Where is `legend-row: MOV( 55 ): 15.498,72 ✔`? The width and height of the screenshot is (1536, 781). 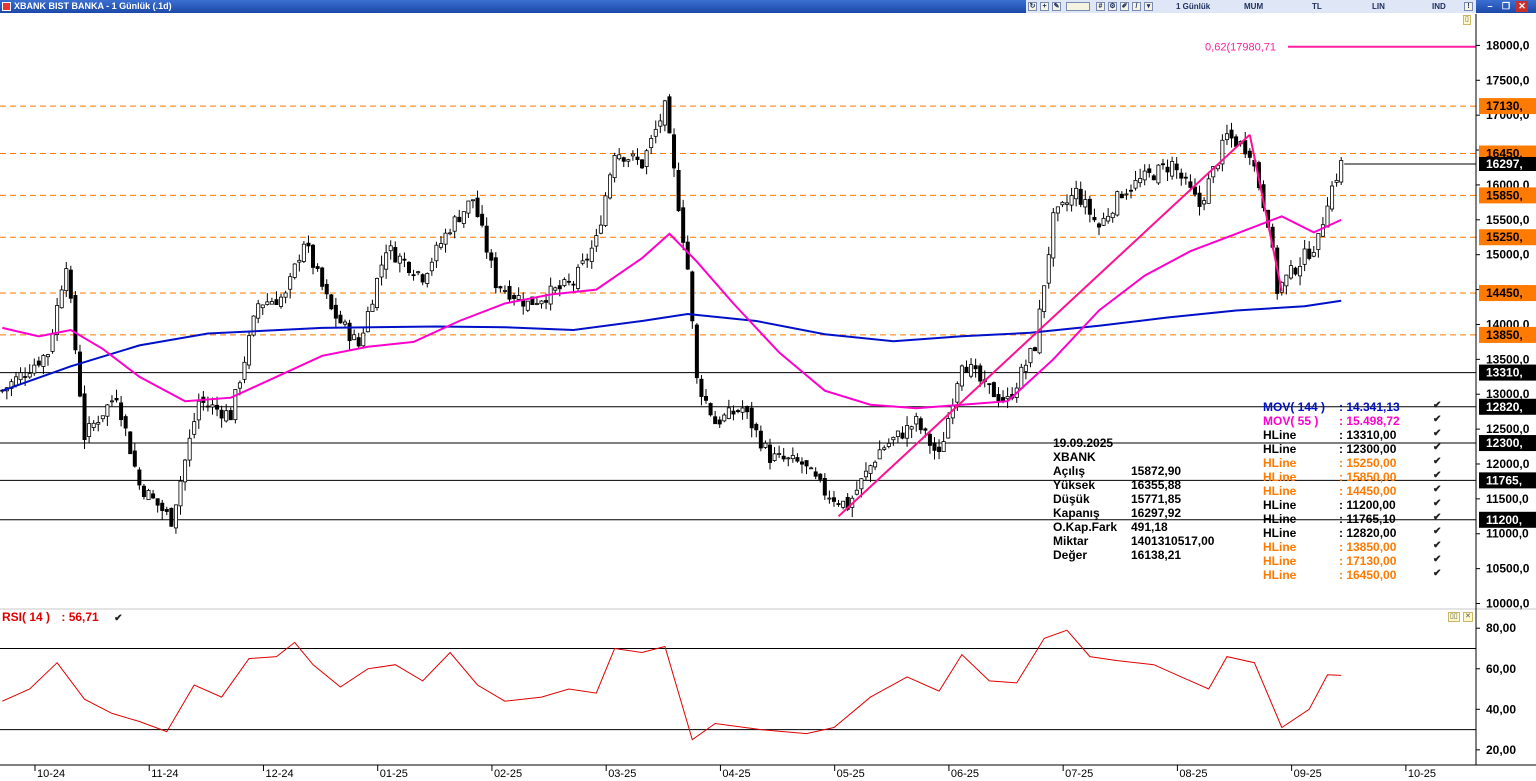 legend-row: MOV( 55 ): 15.498,72 ✔ is located at coordinates (1352, 421).